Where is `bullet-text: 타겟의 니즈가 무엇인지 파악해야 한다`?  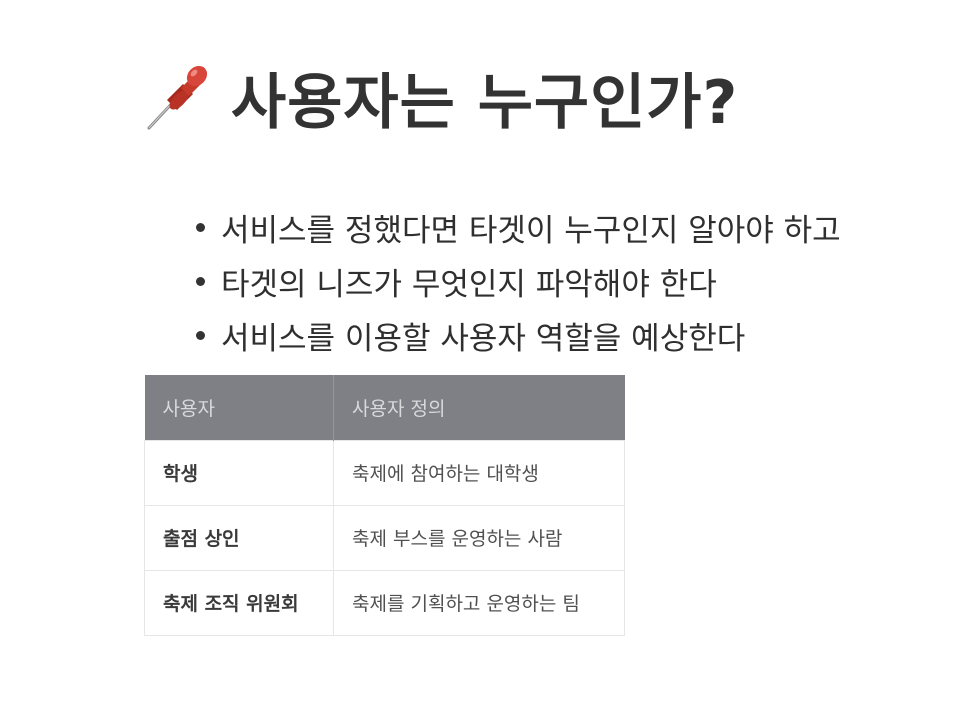
bullet-text: 타겟의 니즈가 무엇인지 파악해야 한다 is located at coordinates (469, 284).